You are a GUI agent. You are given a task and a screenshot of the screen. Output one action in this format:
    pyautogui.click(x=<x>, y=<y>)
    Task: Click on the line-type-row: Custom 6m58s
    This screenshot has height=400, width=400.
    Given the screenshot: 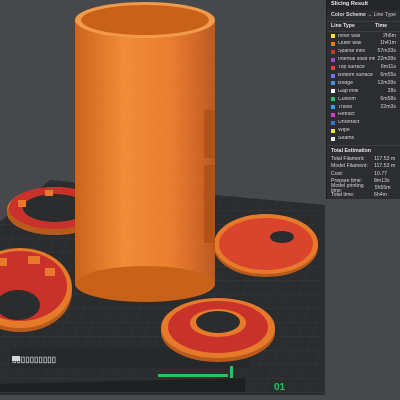 What is the action you would take?
    pyautogui.click(x=363, y=99)
    